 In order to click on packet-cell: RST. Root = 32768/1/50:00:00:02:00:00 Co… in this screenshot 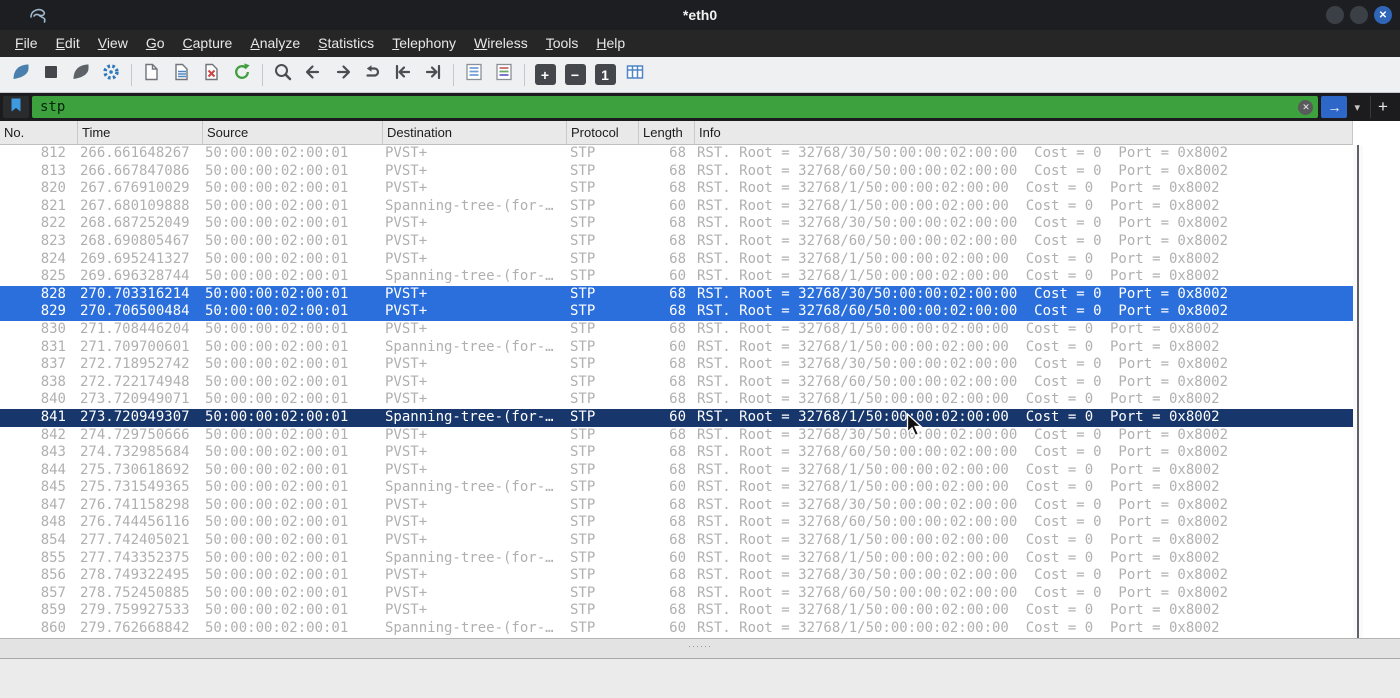, I will do `click(958, 346)`.